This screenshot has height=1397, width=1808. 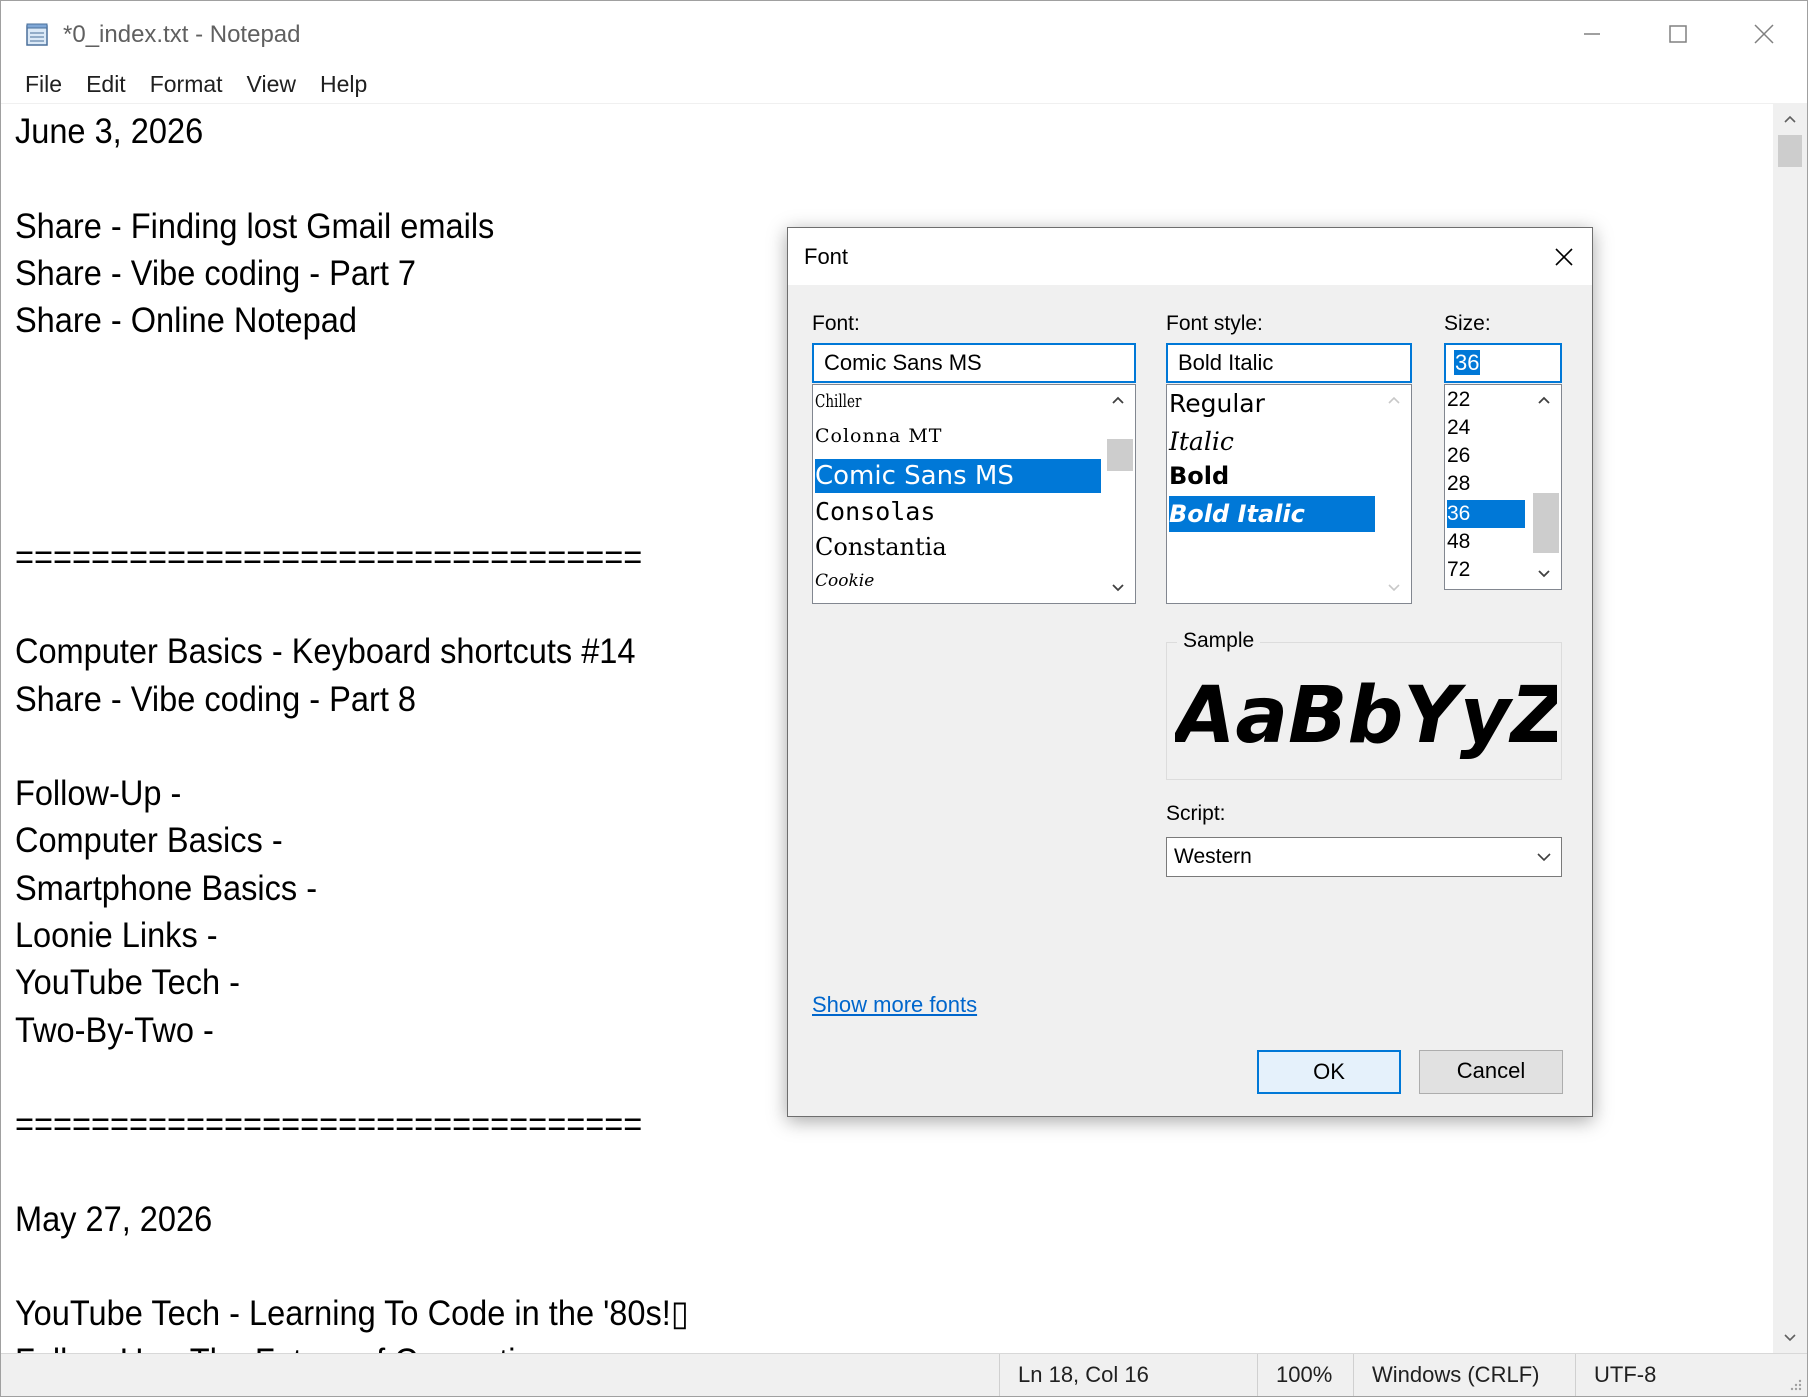 I want to click on notepad-icon, so click(x=38, y=35).